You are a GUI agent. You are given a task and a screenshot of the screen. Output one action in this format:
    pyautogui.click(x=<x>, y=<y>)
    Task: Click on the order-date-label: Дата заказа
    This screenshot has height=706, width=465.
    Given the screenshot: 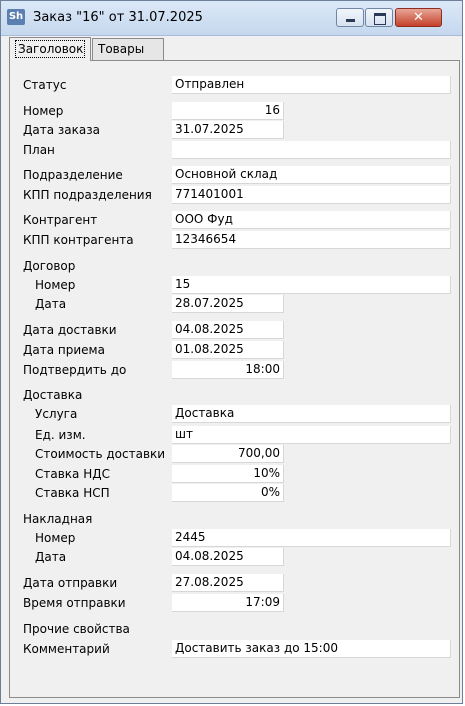 What is the action you would take?
    pyautogui.click(x=61, y=130)
    